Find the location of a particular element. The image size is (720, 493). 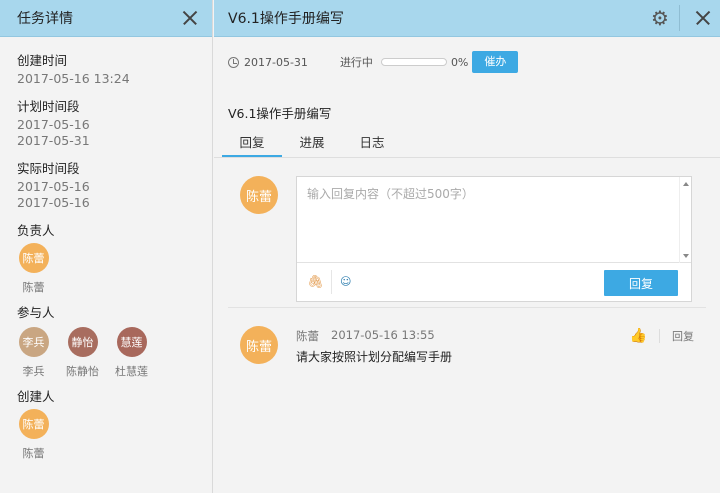

tab-reply: 回复 is located at coordinates (252, 144).